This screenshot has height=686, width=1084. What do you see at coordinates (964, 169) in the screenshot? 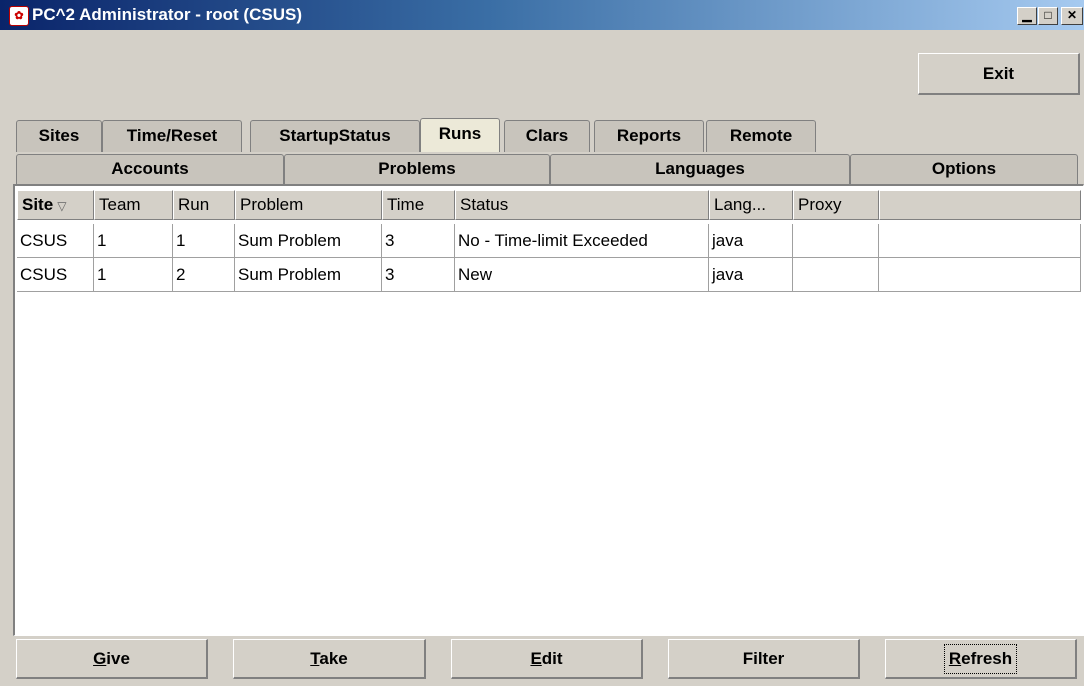
I see `tab-options: Options` at bounding box center [964, 169].